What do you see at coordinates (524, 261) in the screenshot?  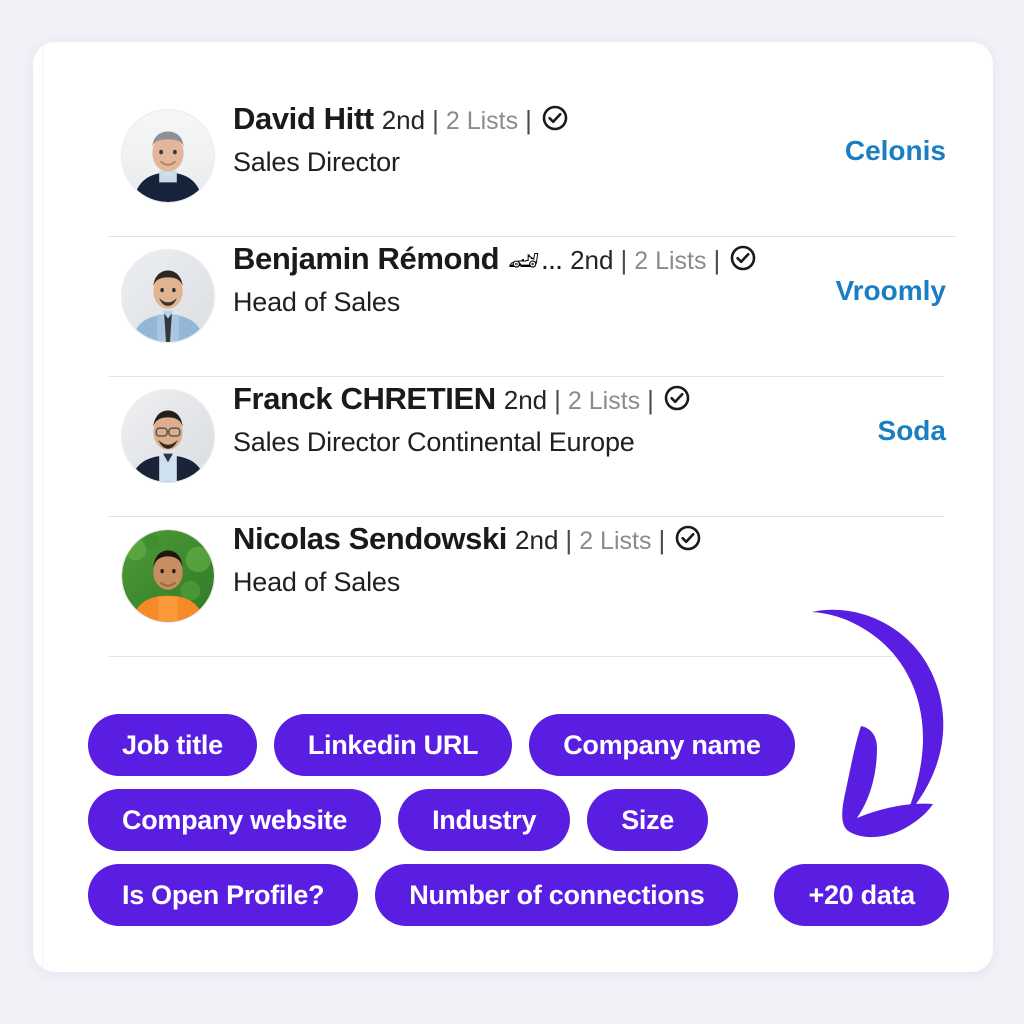 I see `race-car-emoji: 🏎` at bounding box center [524, 261].